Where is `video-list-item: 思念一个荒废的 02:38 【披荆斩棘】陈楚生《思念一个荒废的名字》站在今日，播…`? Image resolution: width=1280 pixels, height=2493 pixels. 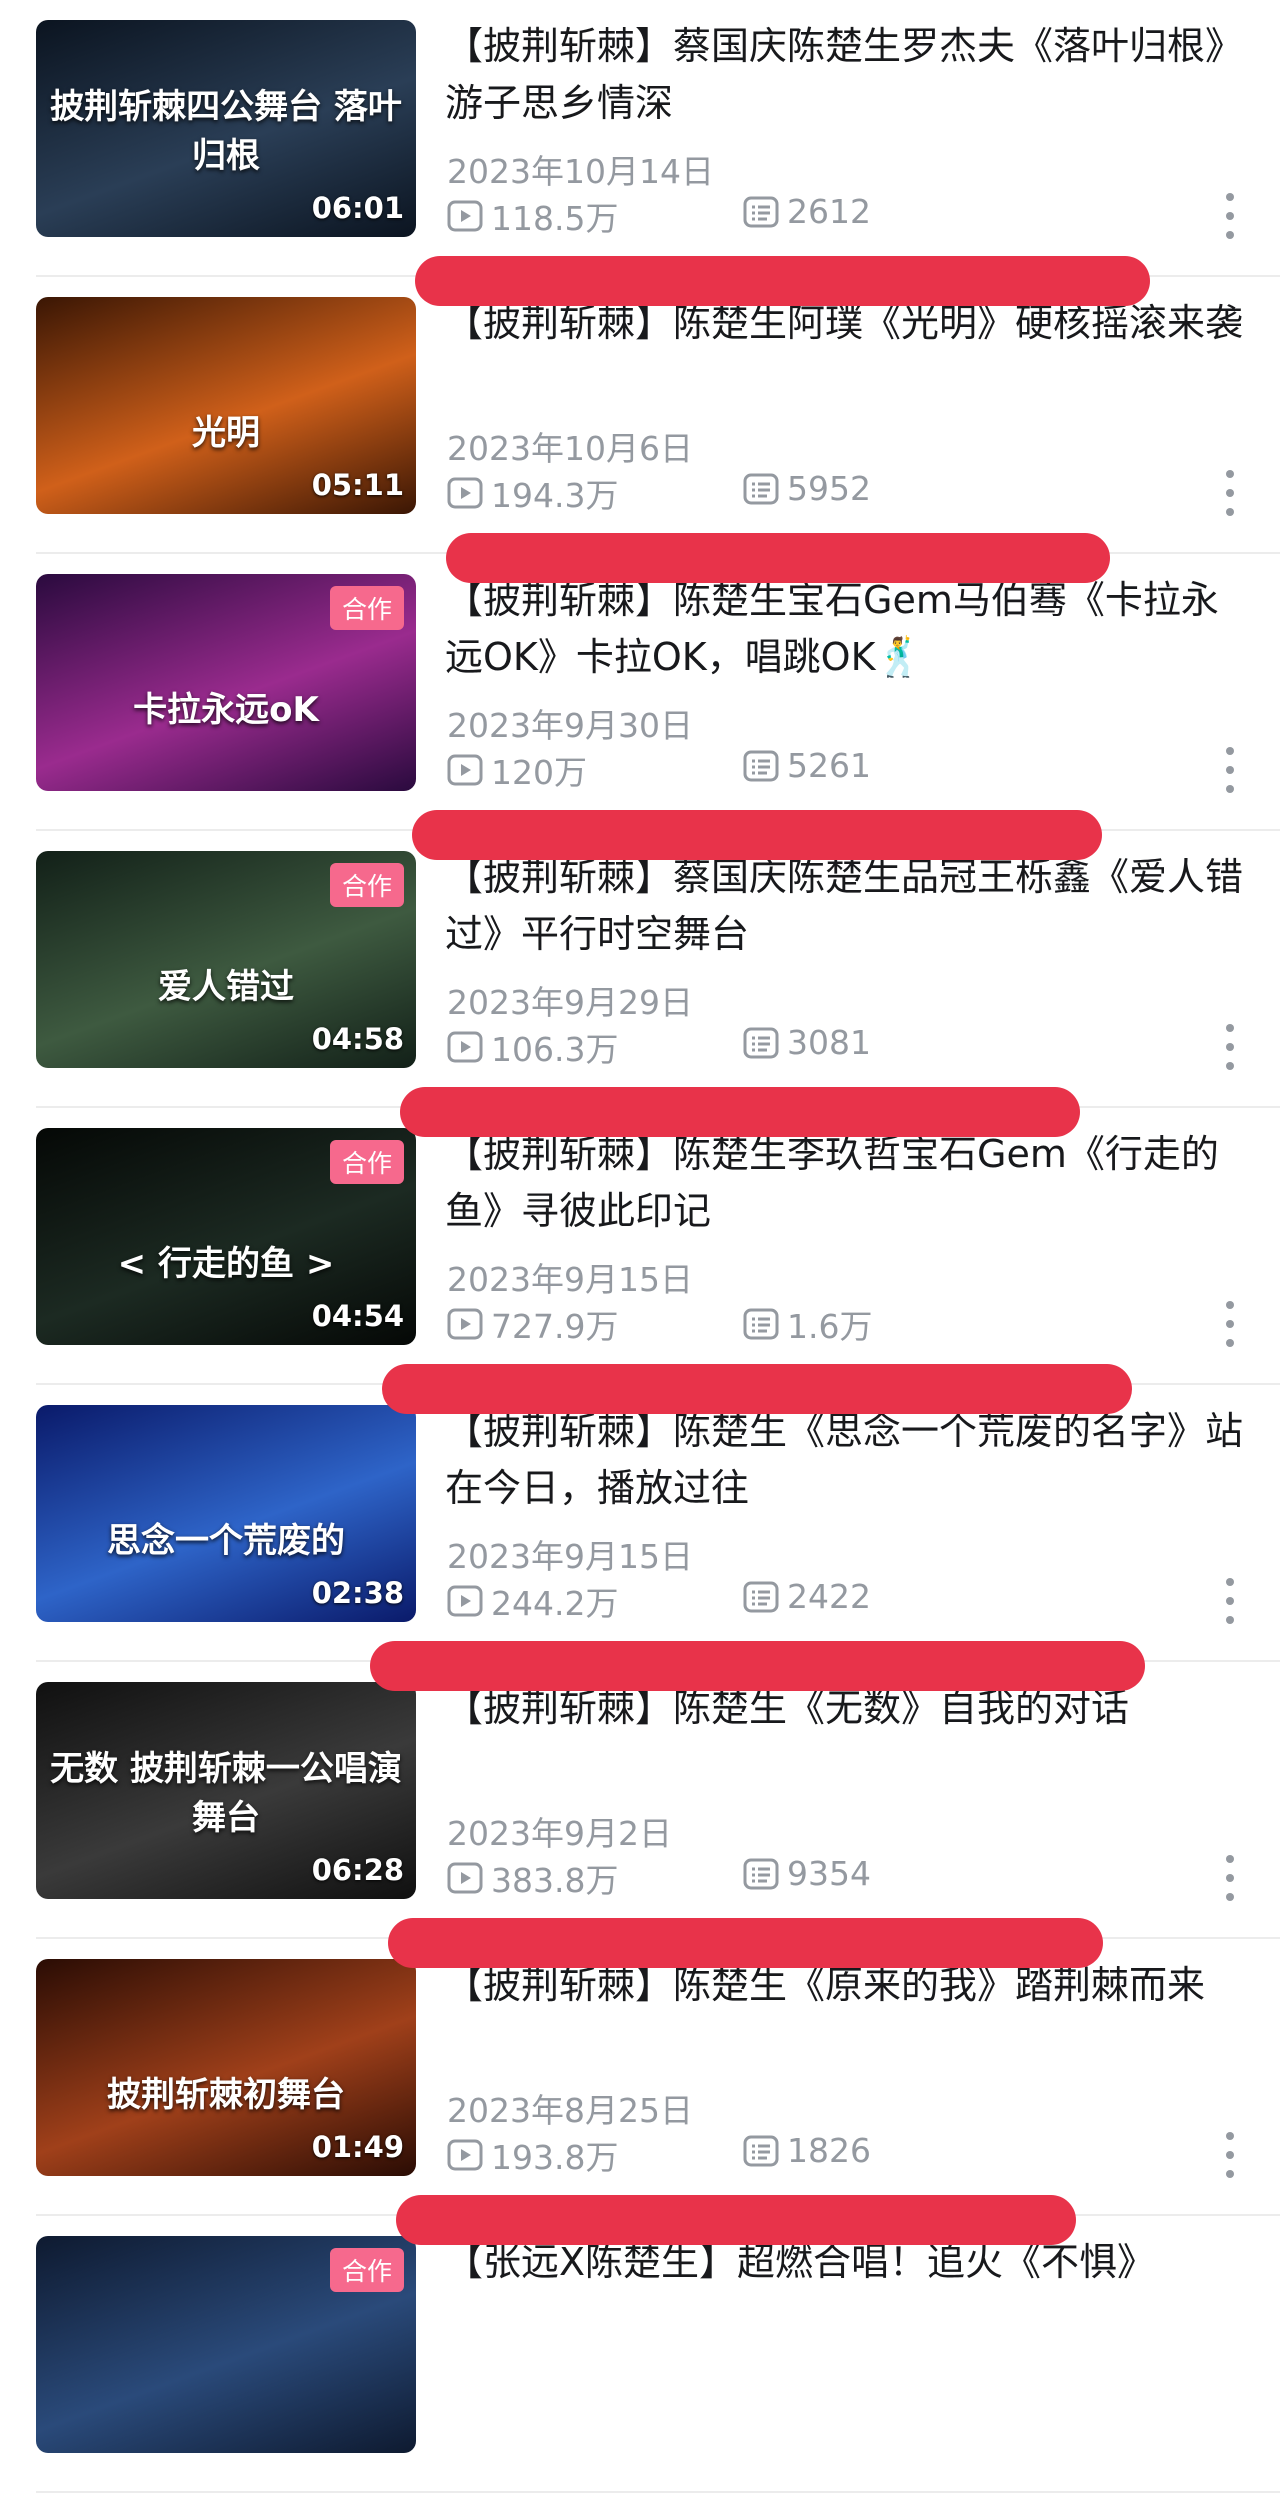
video-list-item: 思念一个荒废的 02:38 【披荆斩棘】陈楚生《思念一个荒废的名字》站在今日，播… is located at coordinates (640, 1523).